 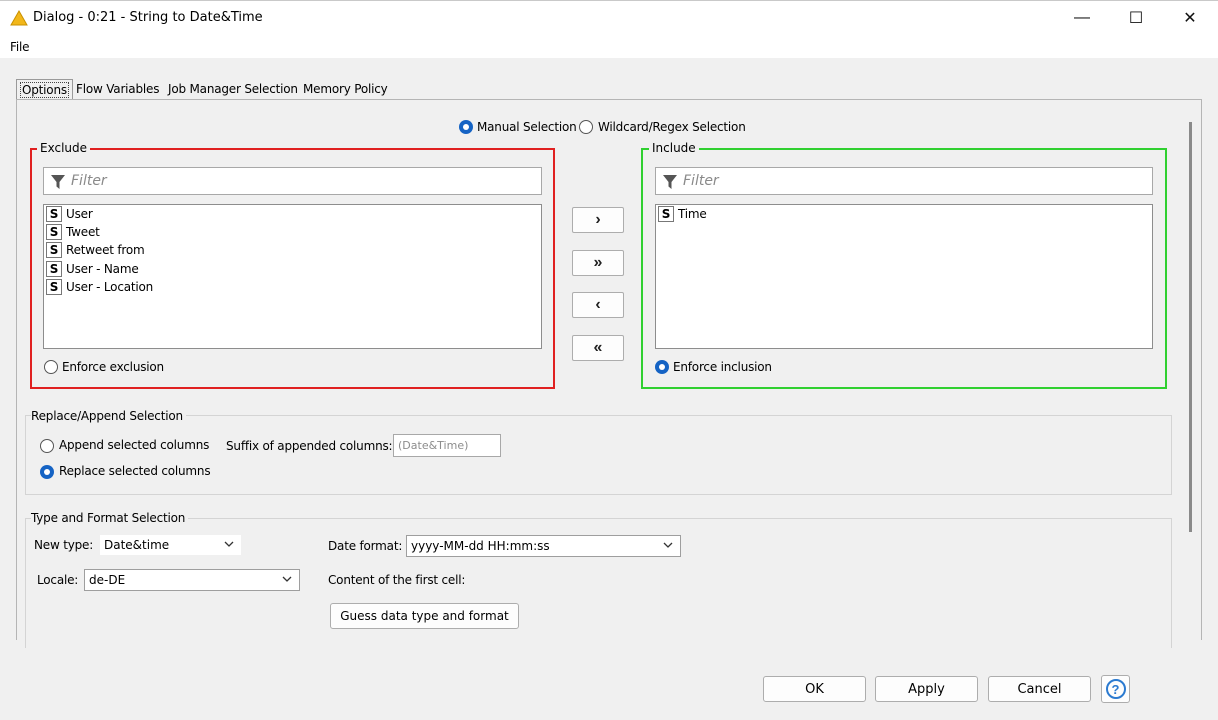 I want to click on include-title: Include, so click(x=674, y=148).